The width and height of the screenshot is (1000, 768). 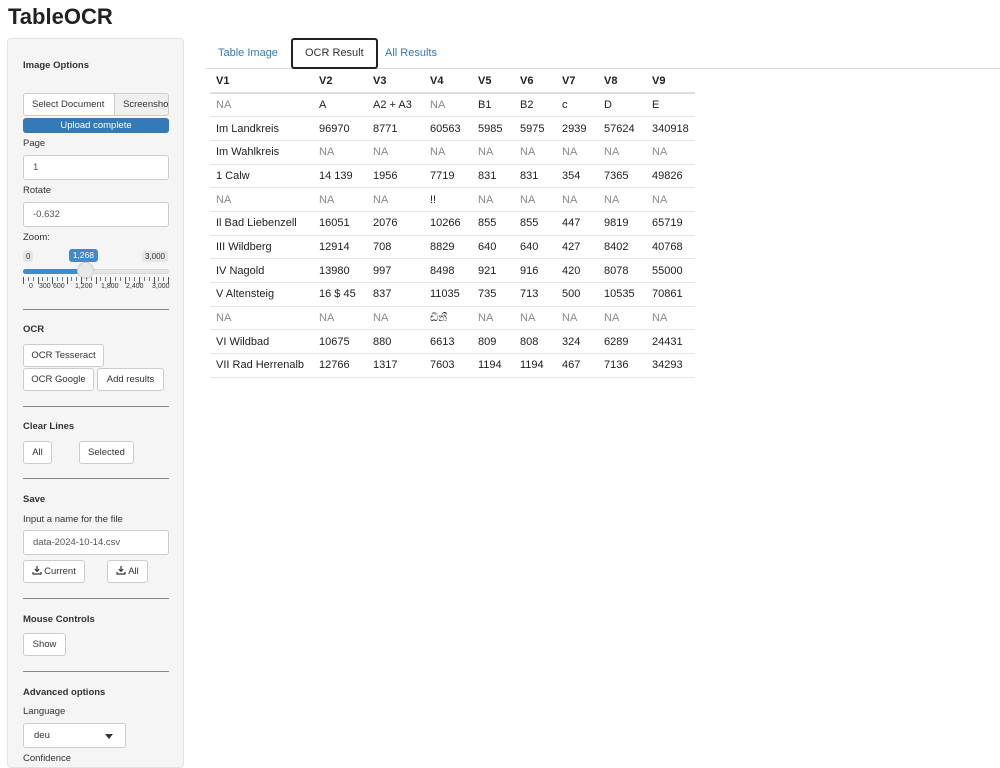 I want to click on column-header: V6, so click(x=535, y=82).